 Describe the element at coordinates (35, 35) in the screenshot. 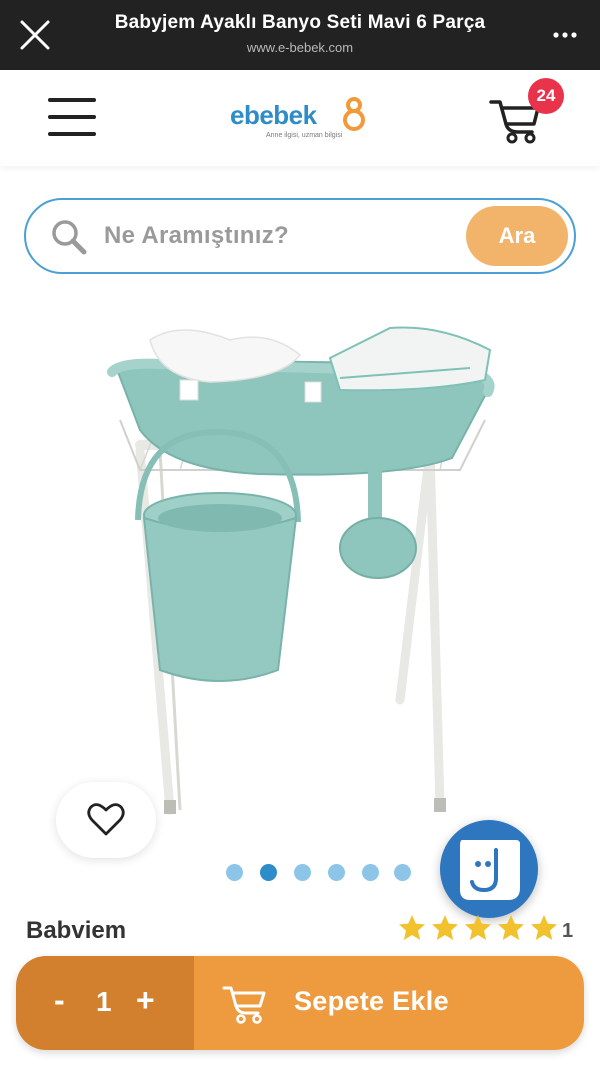

I see `close-icon` at that location.